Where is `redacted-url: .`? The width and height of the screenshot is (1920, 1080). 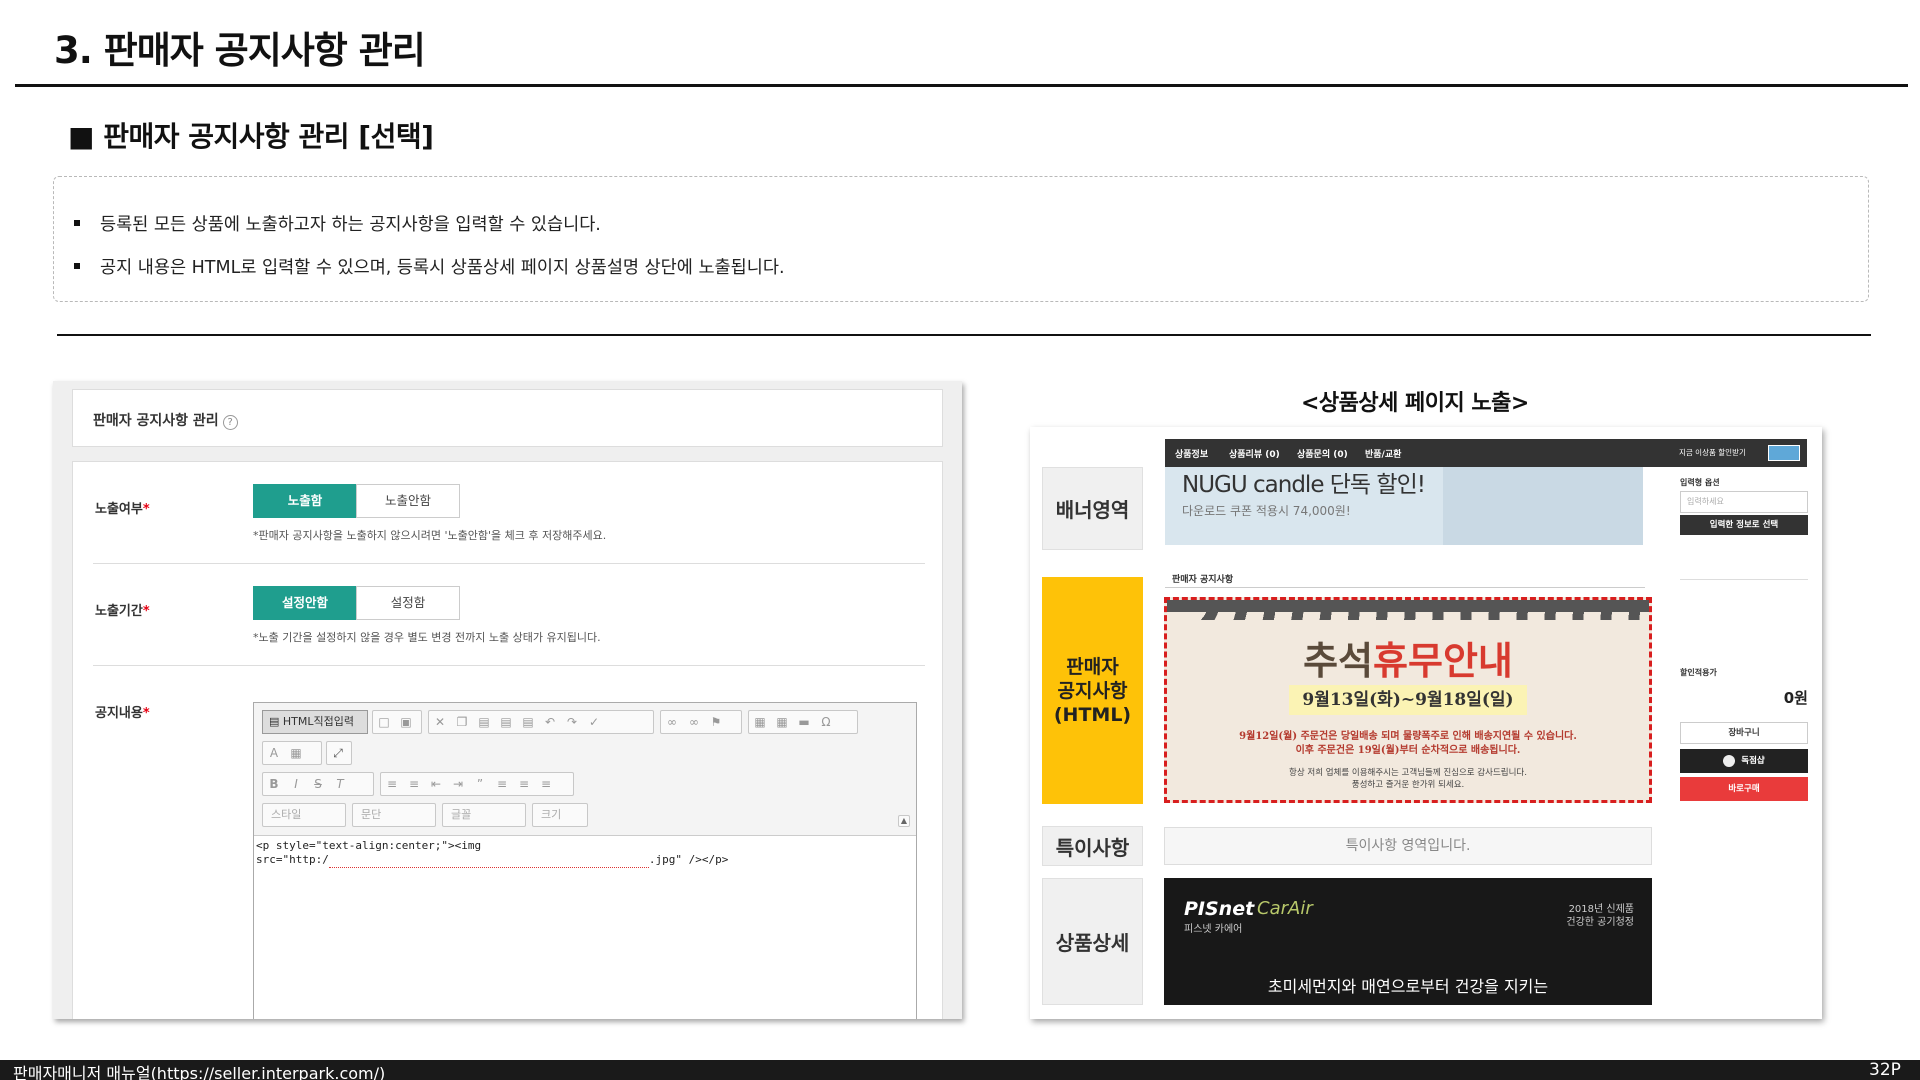
redacted-url: . is located at coordinates (488, 860).